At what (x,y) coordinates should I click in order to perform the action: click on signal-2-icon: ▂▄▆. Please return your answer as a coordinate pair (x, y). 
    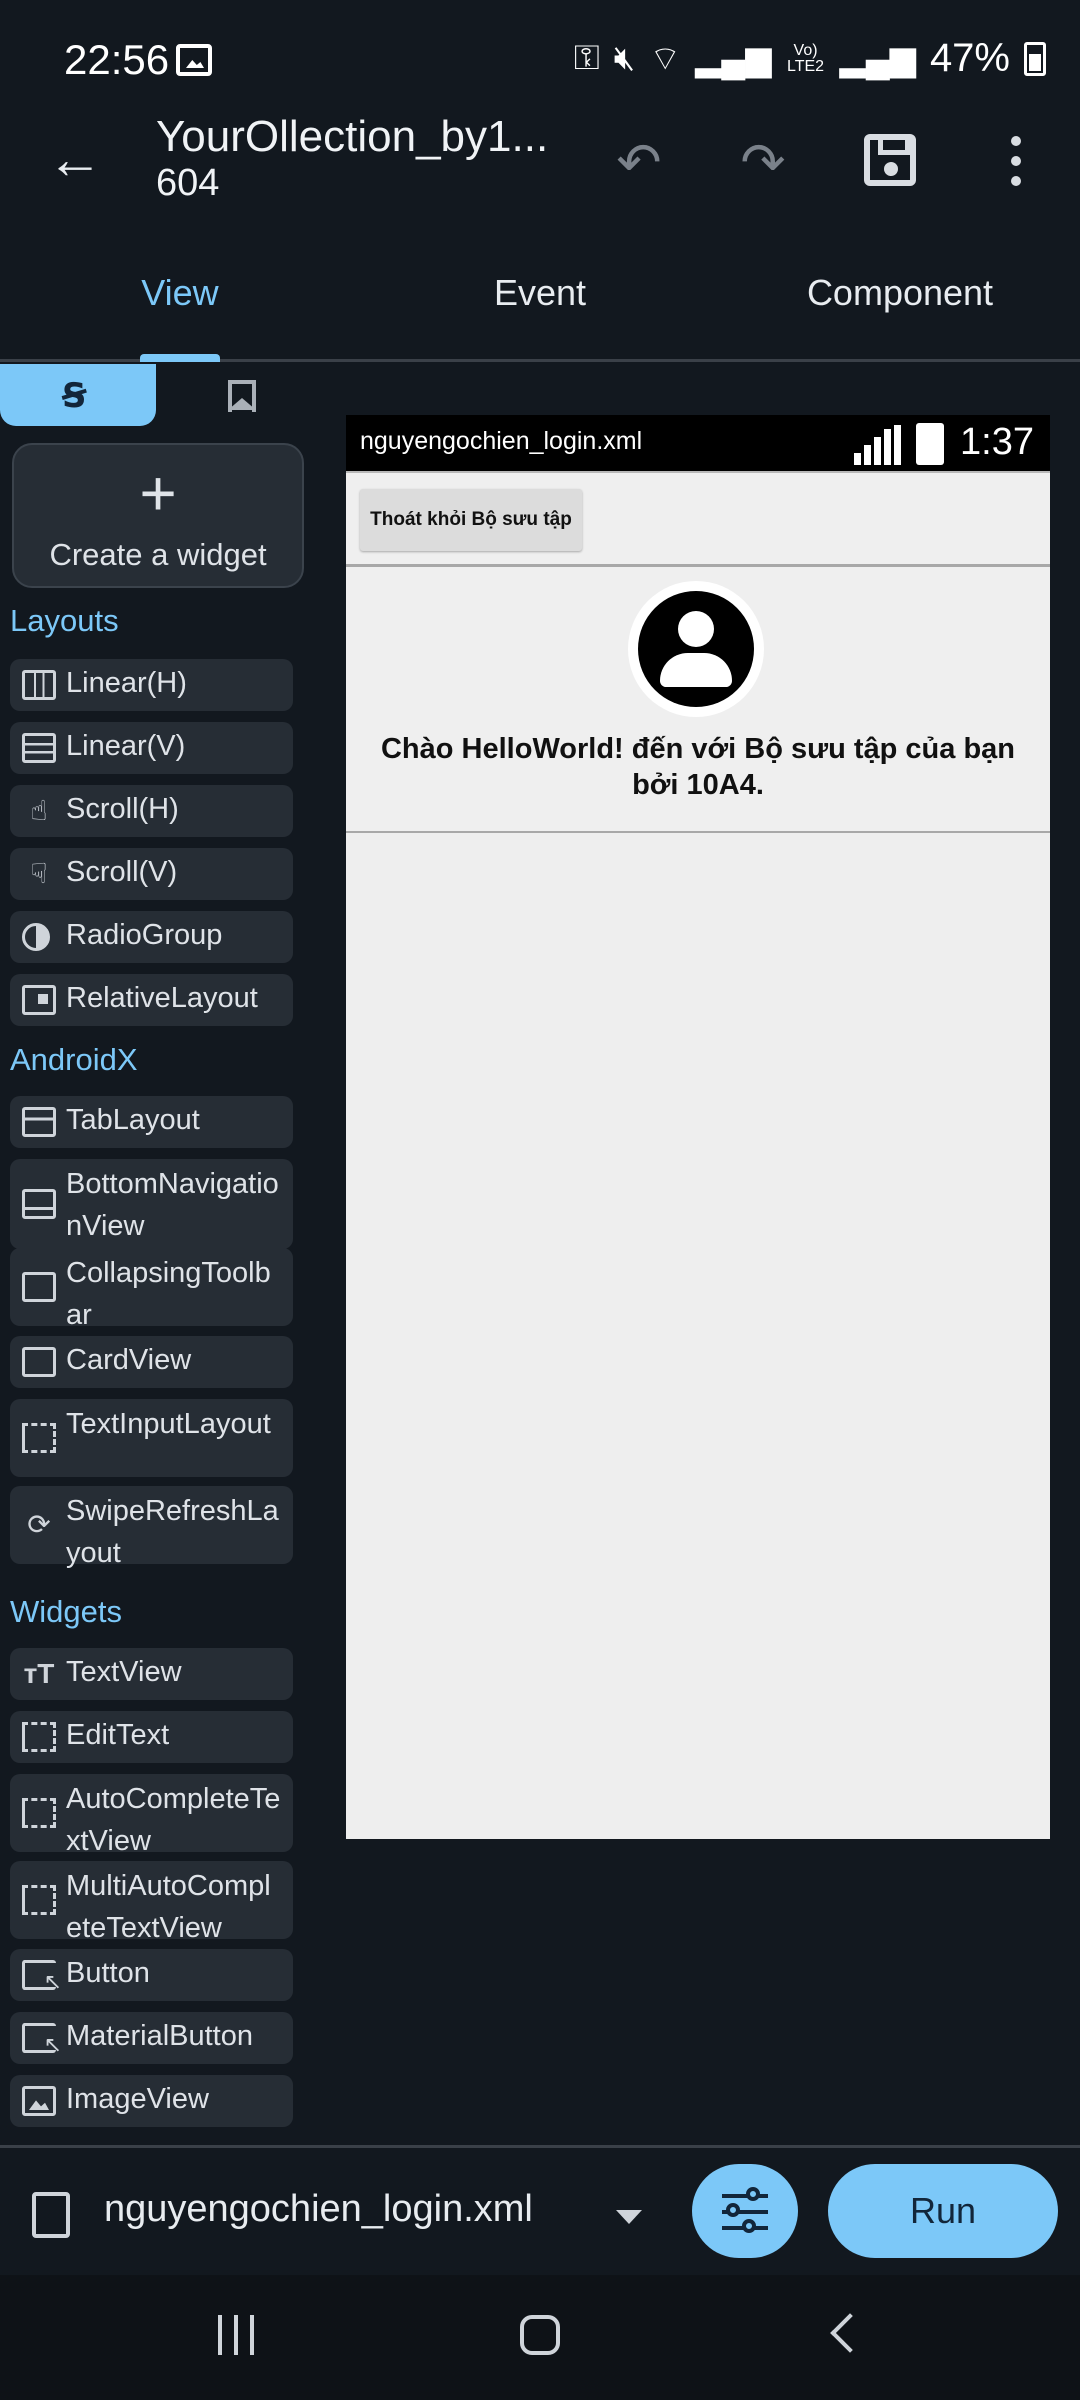
    Looking at the image, I should click on (877, 58).